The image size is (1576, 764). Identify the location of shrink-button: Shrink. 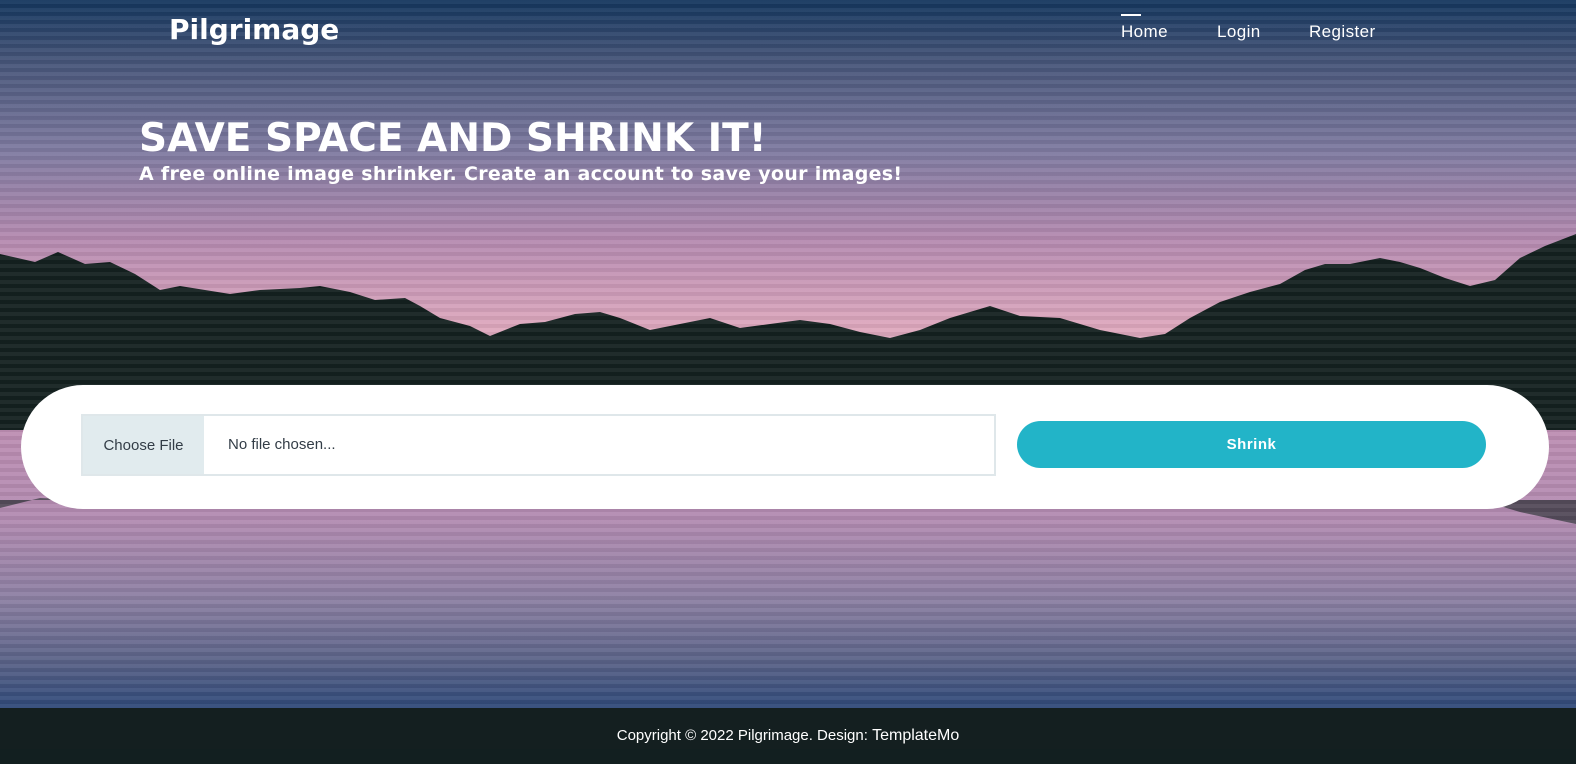
(1251, 444).